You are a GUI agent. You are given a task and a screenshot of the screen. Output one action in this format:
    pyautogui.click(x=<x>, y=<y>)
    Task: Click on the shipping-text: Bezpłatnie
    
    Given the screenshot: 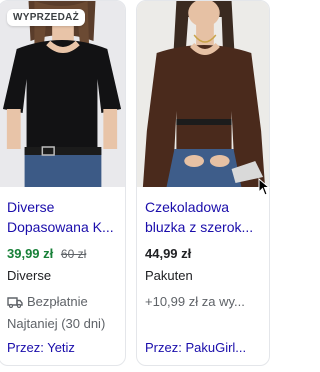 What is the action you would take?
    pyautogui.click(x=57, y=301)
    